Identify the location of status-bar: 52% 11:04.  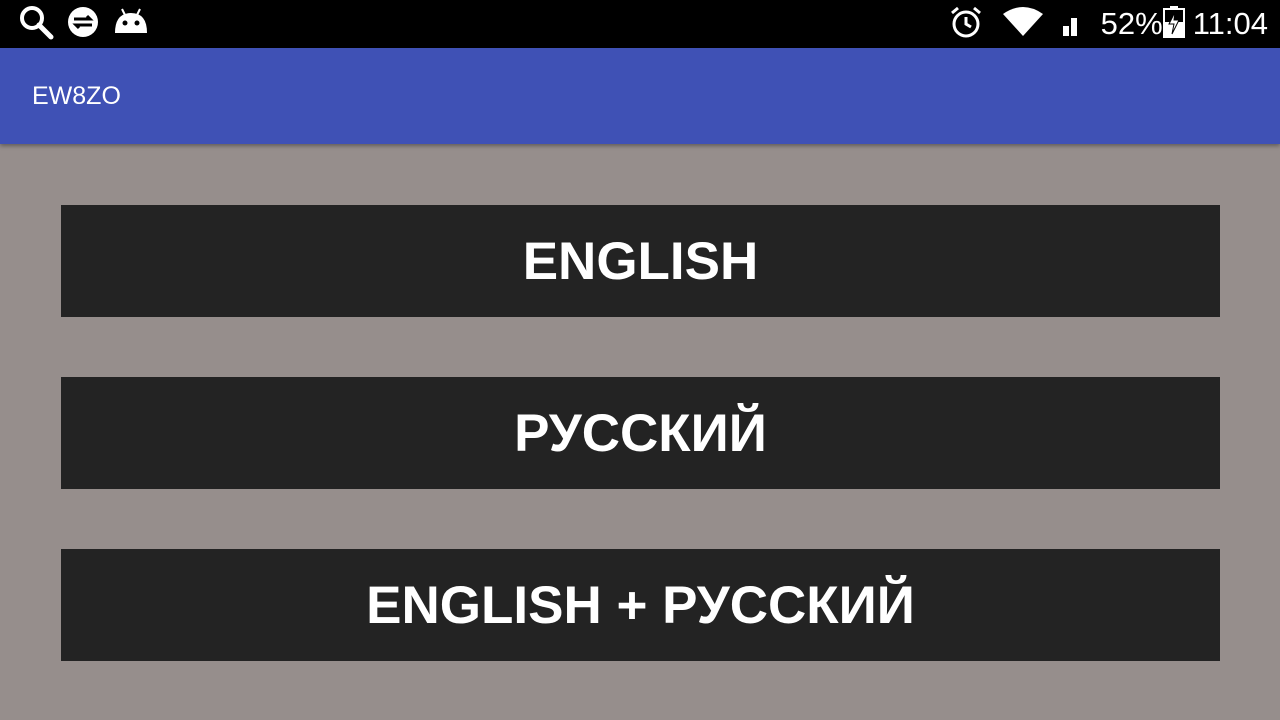
(640, 24).